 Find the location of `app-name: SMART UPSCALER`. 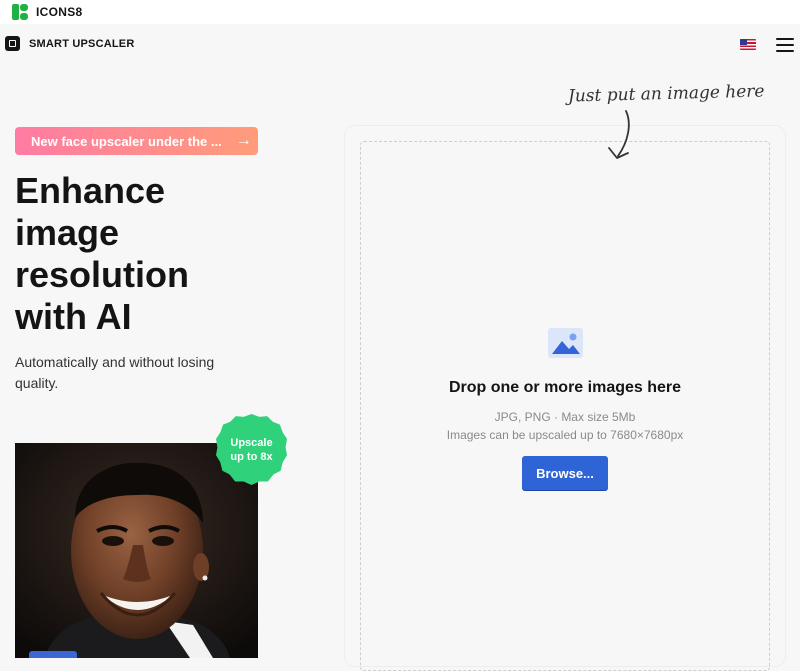

app-name: SMART UPSCALER is located at coordinates (82, 43).